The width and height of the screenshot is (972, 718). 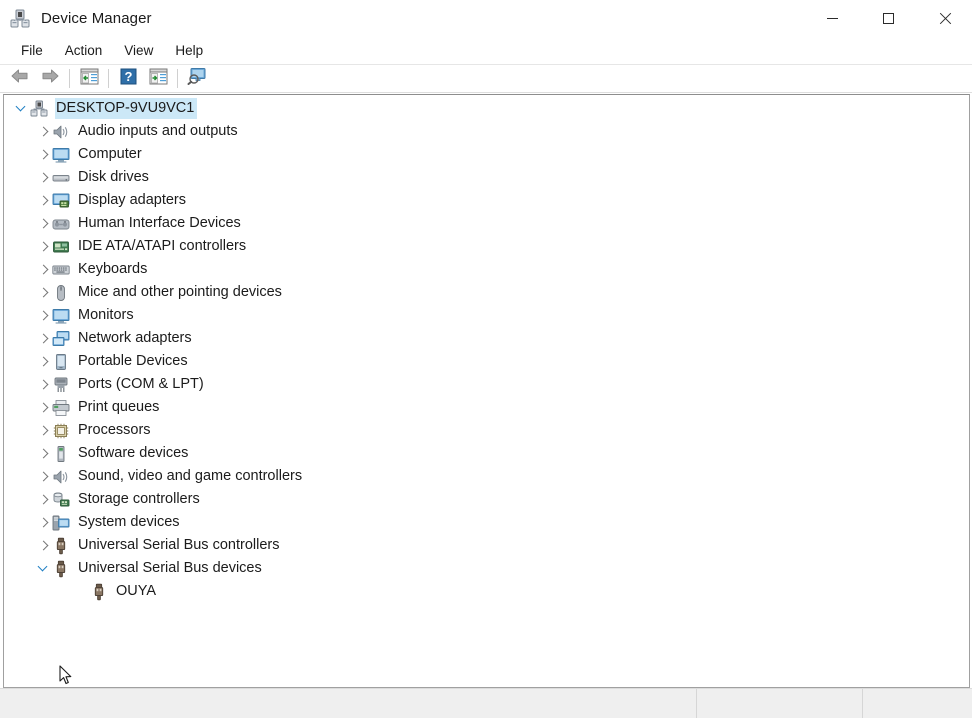 I want to click on monitor-icon, so click(x=61, y=155).